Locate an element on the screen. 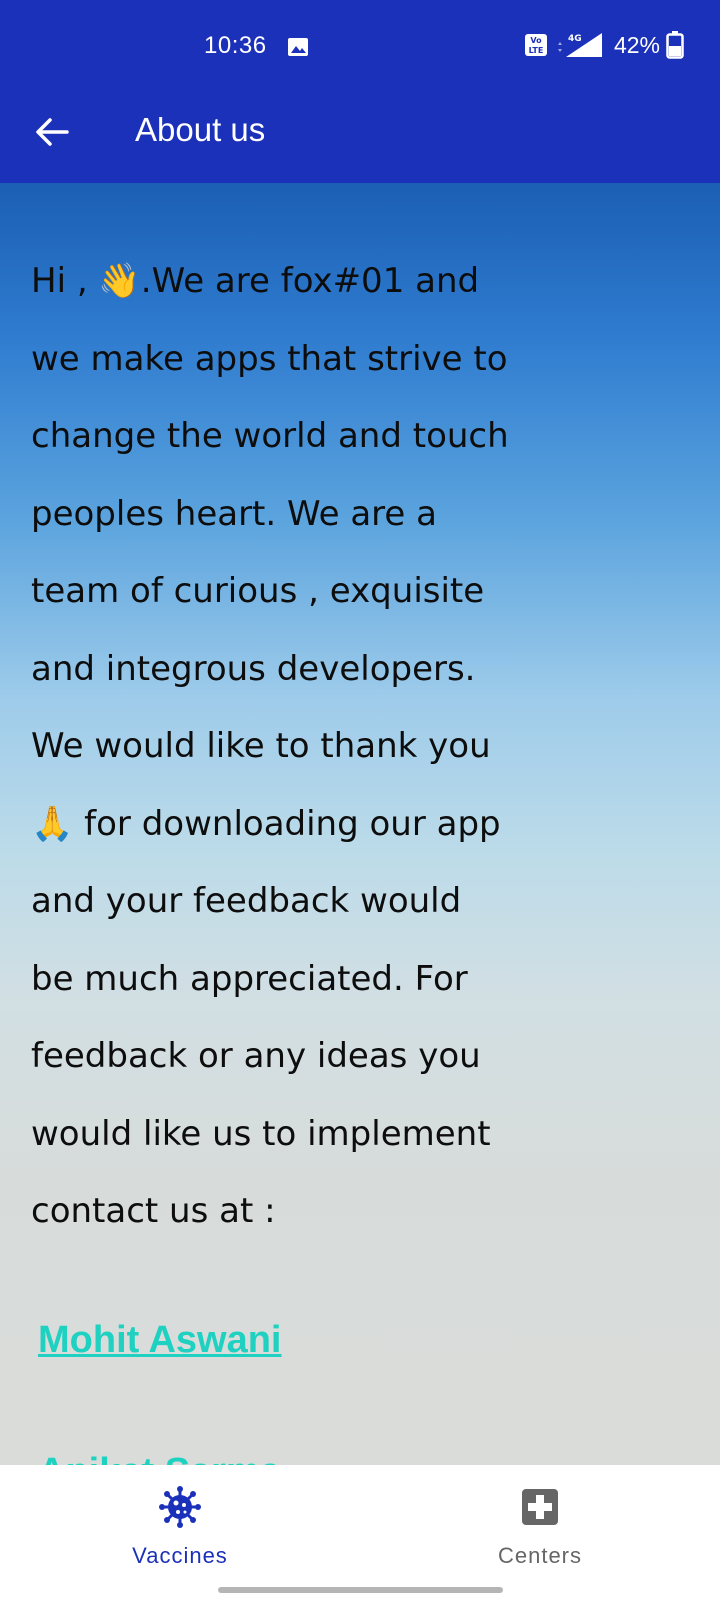  status-icons: Vo LTE 4G 42% is located at coordinates (604, 45).